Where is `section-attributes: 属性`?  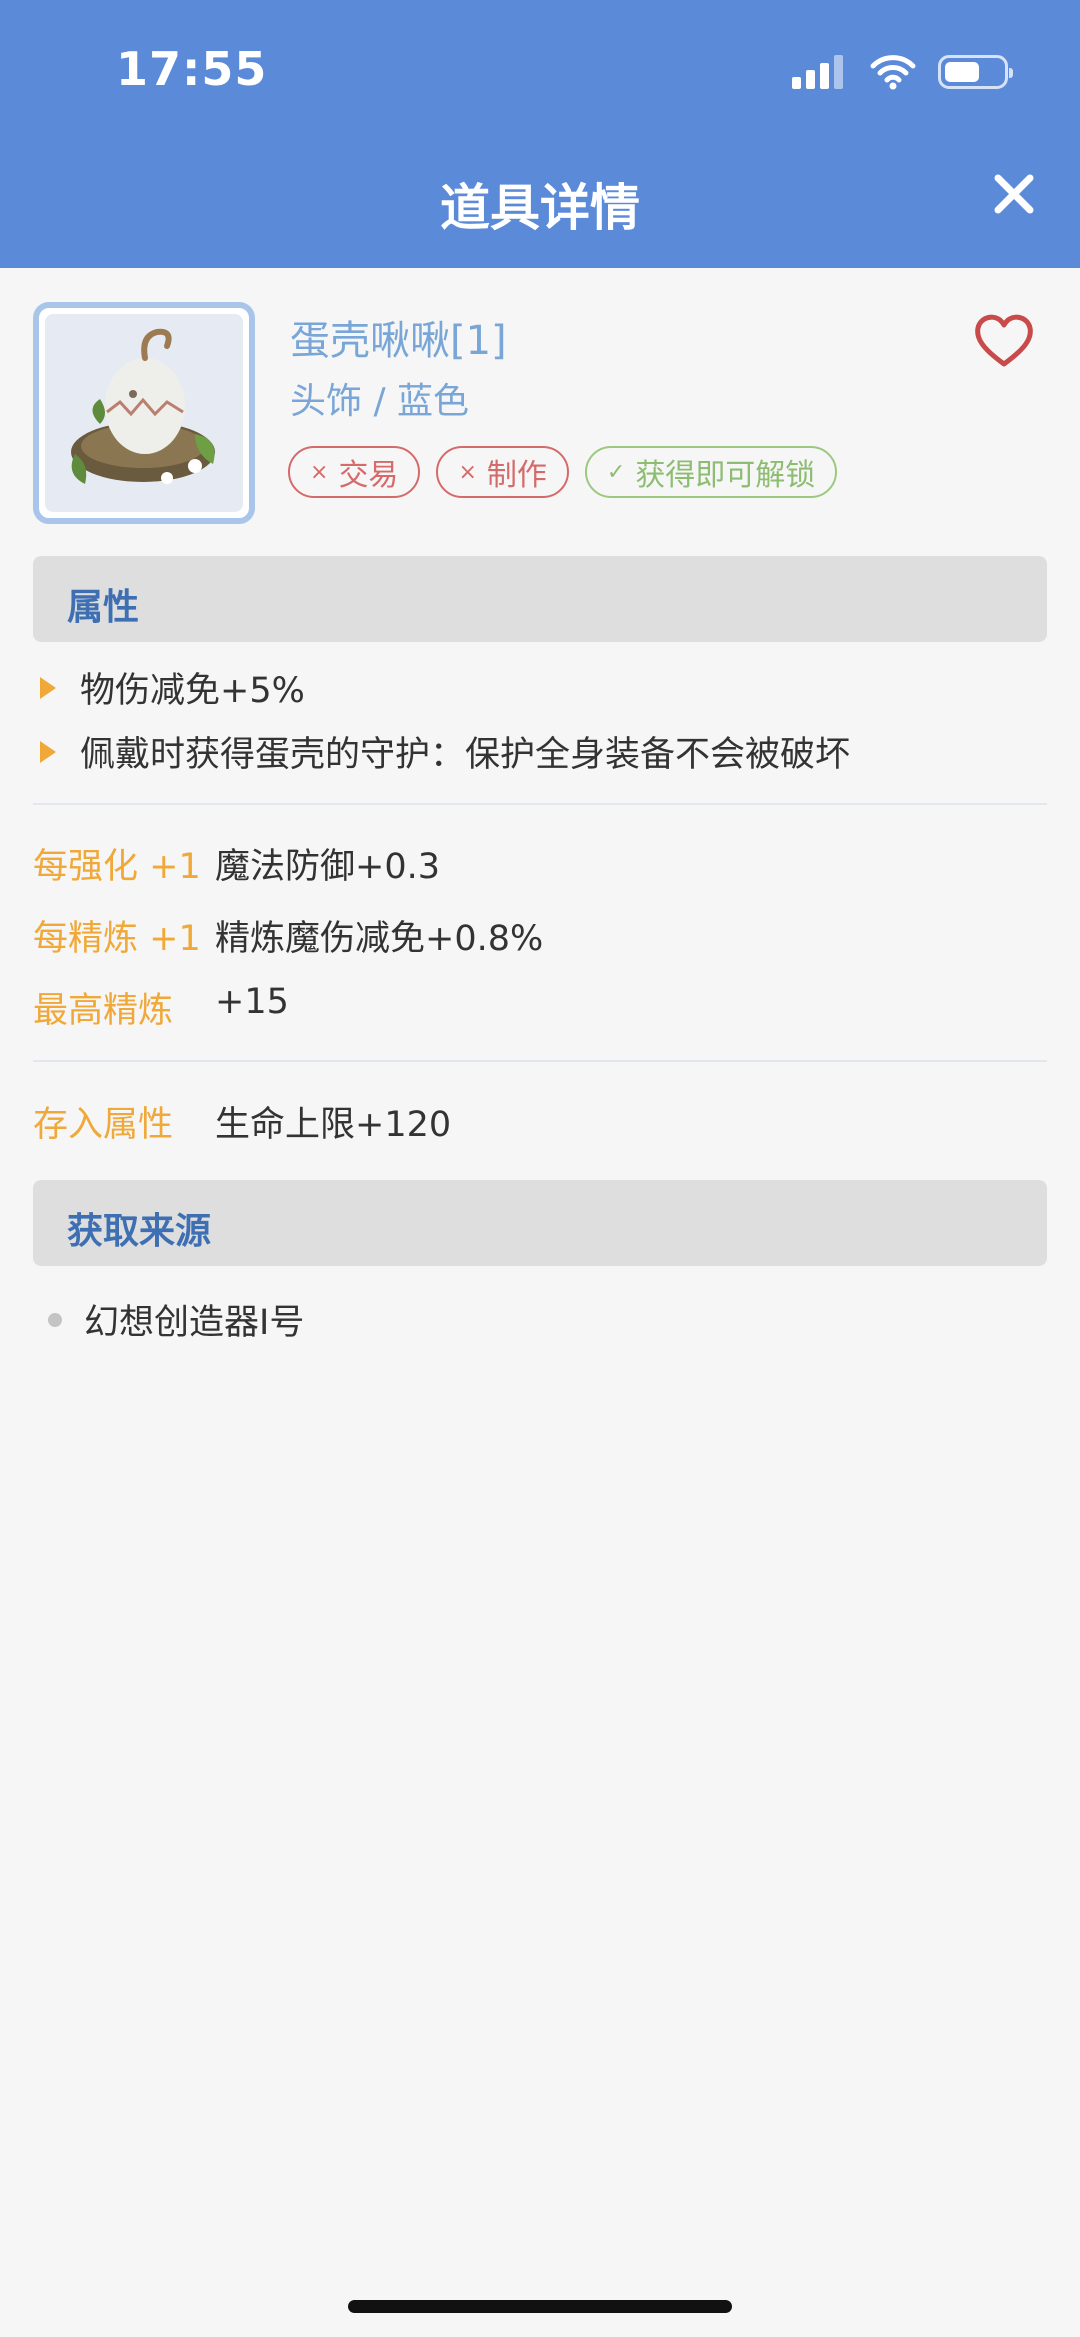 section-attributes: 属性 is located at coordinates (540, 599).